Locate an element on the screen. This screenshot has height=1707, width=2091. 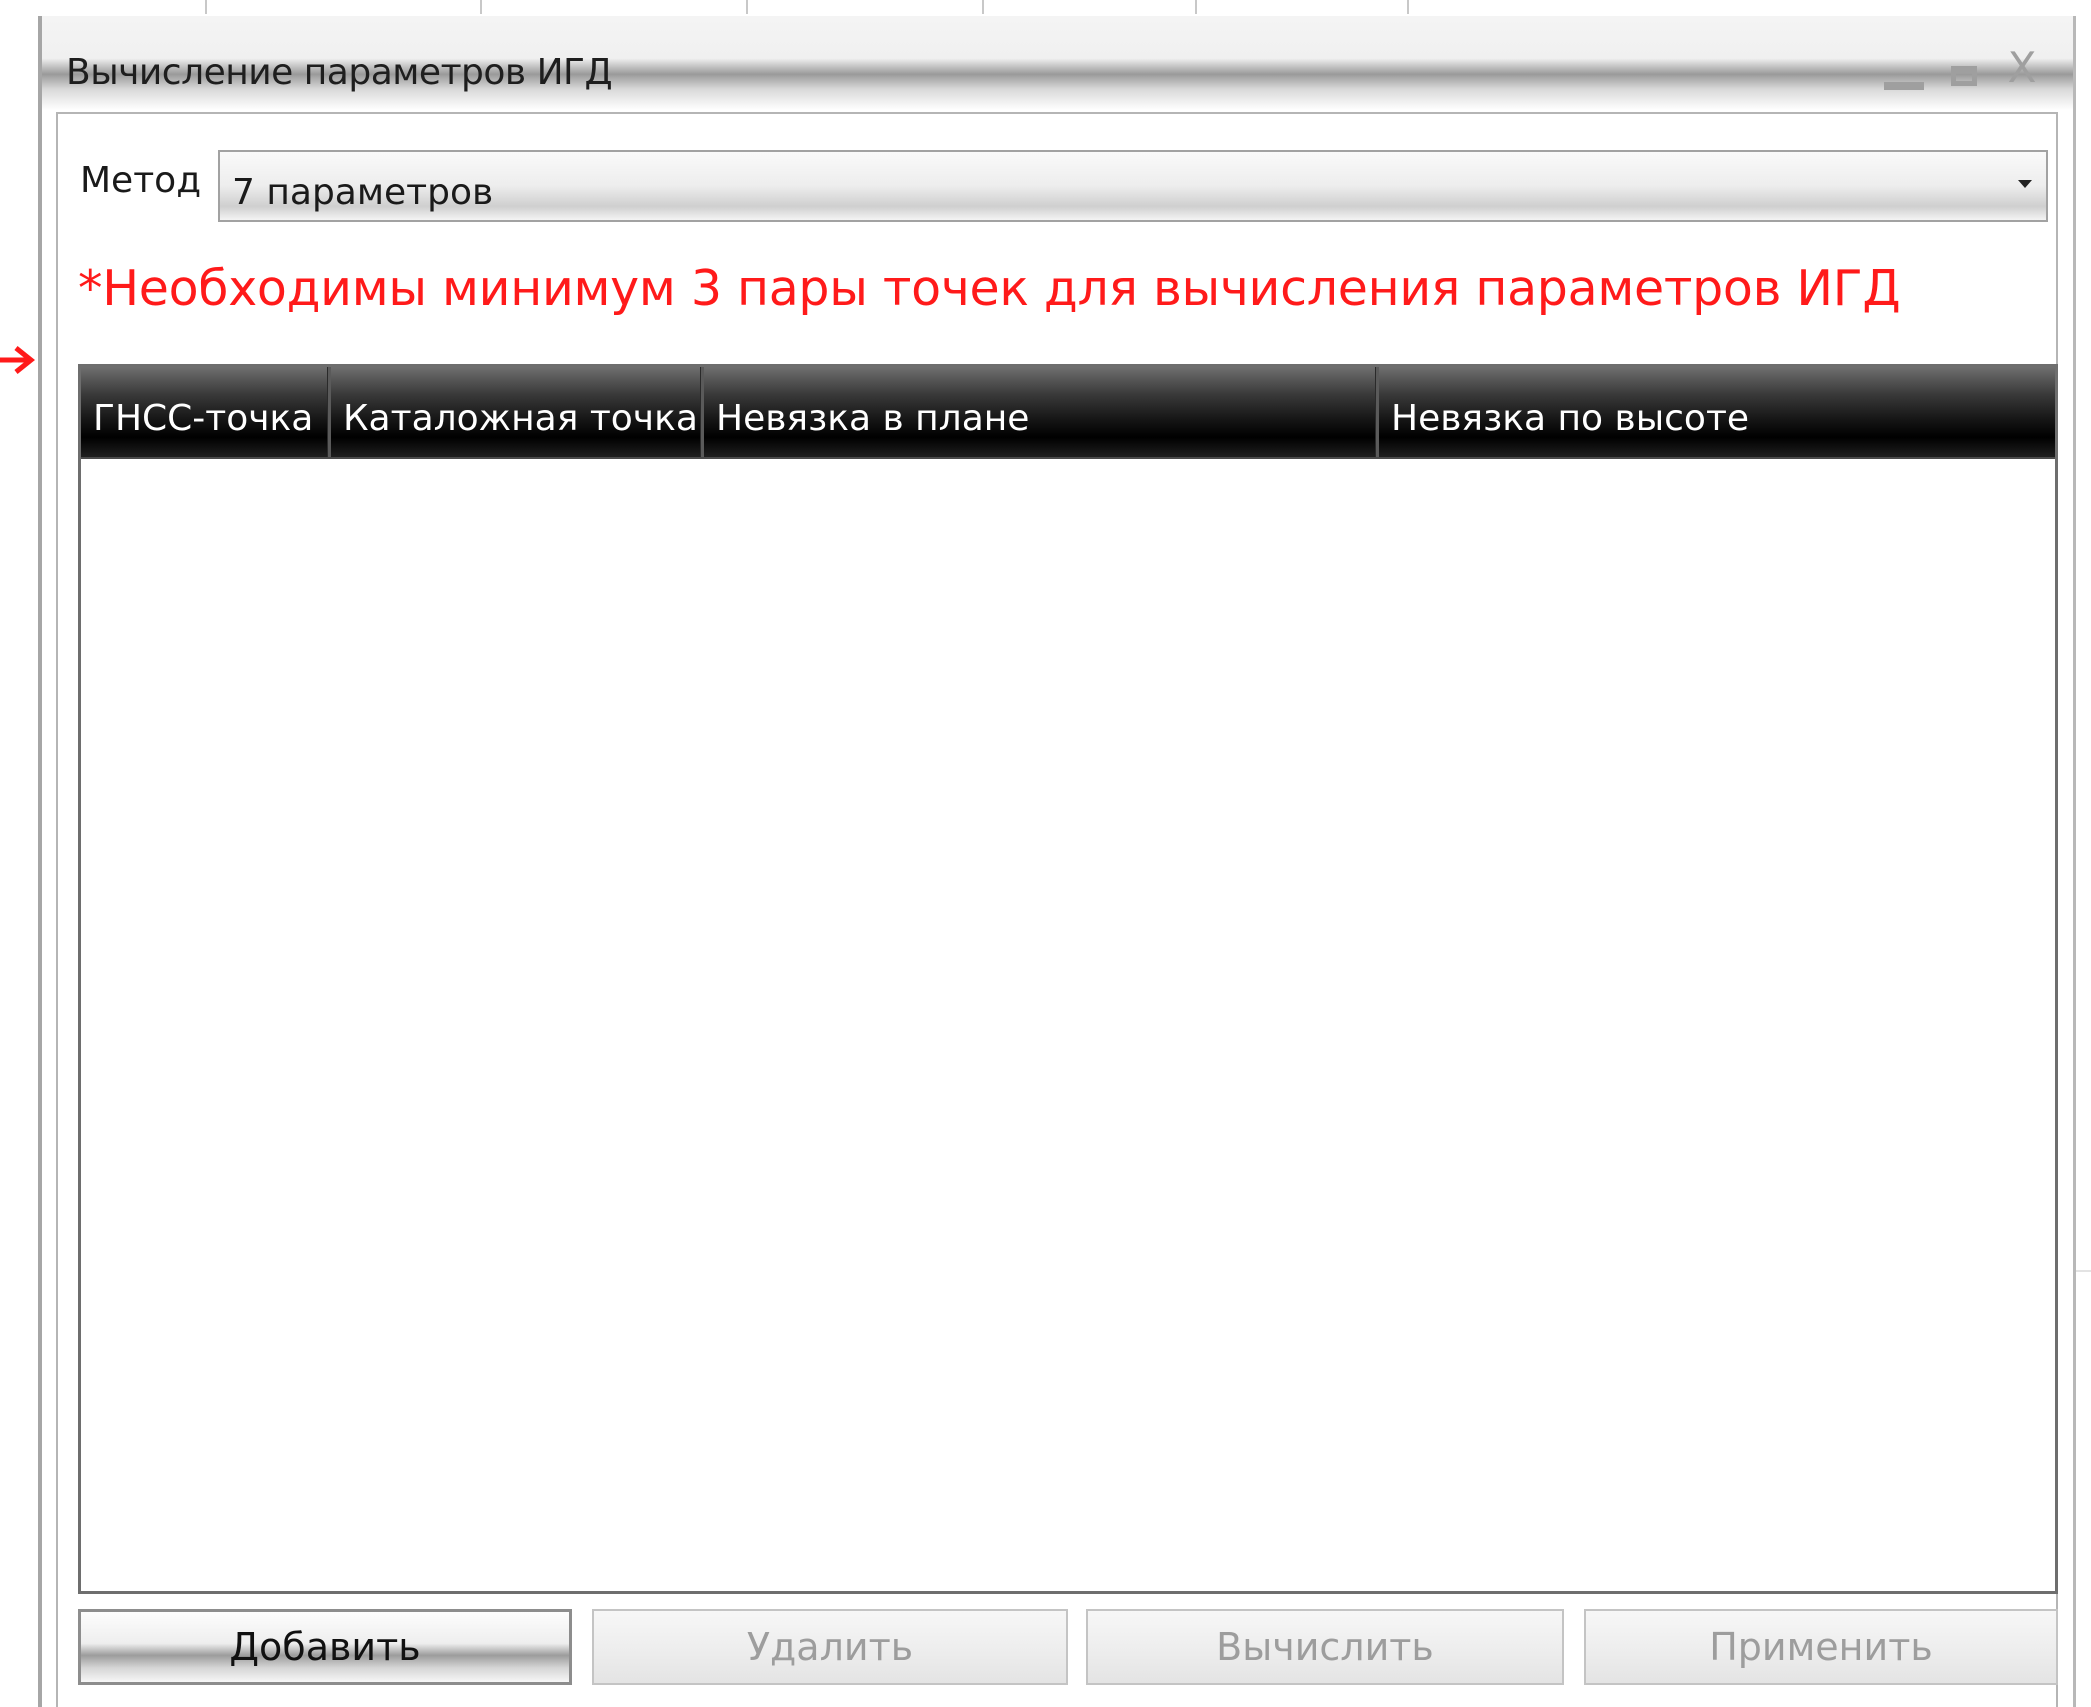
column-header-label: ГНСС-точка is located at coordinates (203, 418).